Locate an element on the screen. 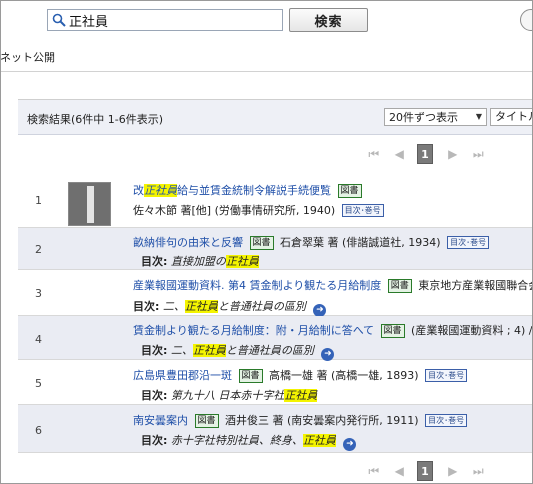 This screenshot has height=484, width=533. result-toc-line: 目次: 赤十字社特別社員、終身、正社員 ➜ is located at coordinates (249, 441).